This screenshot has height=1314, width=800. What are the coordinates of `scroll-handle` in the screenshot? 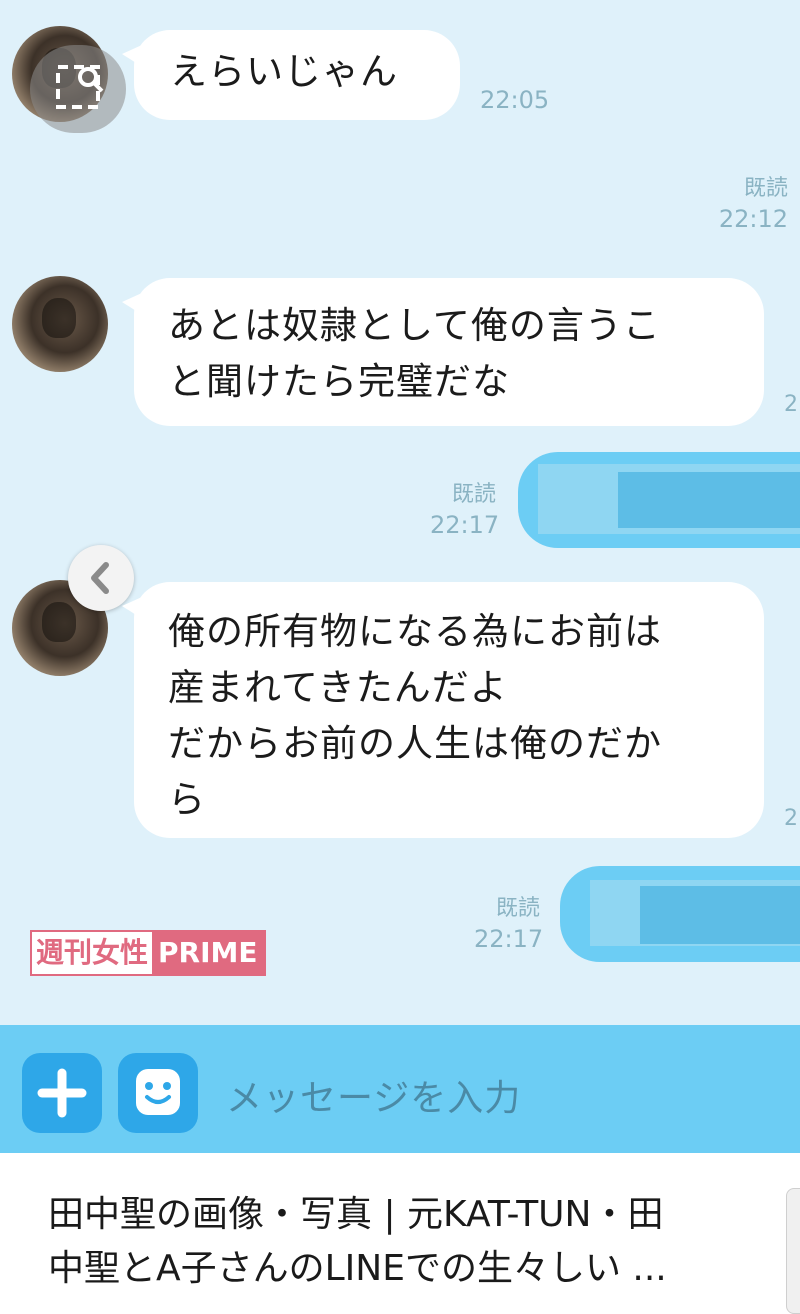 It's located at (793, 1251).